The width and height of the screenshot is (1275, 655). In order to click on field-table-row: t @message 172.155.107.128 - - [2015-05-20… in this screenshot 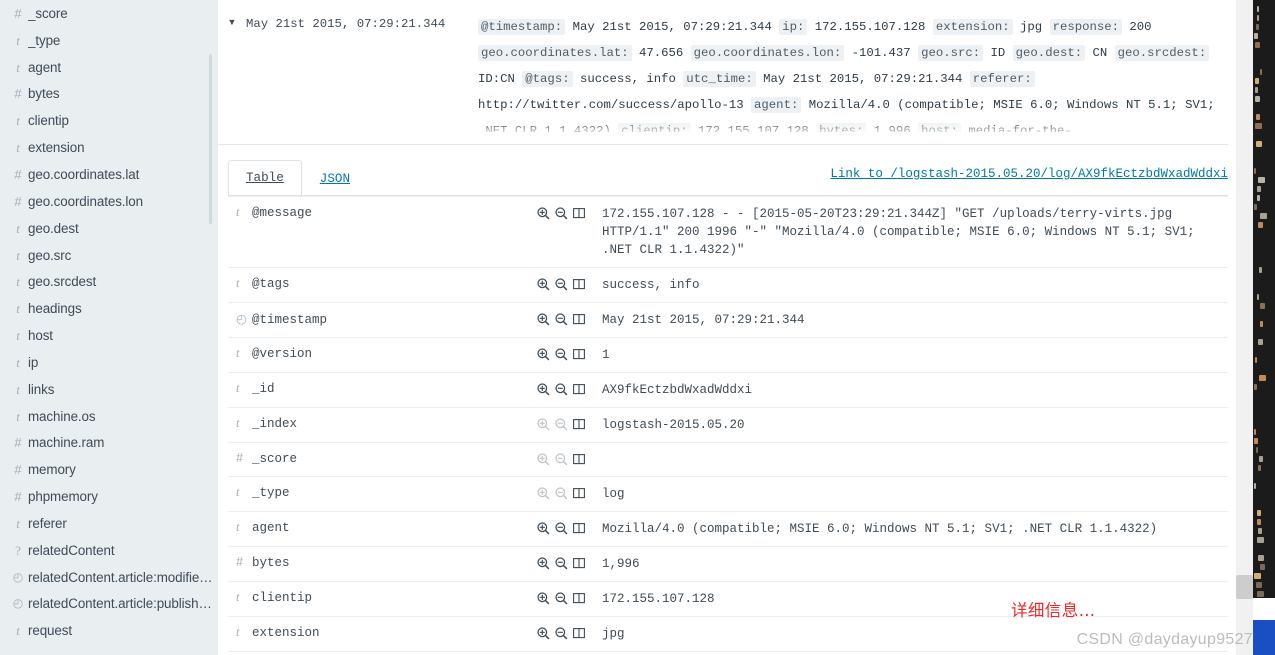, I will do `click(728, 232)`.